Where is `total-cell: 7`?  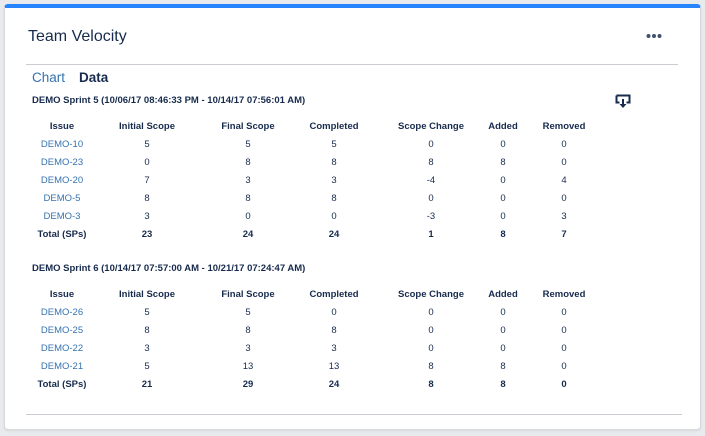
total-cell: 7 is located at coordinates (564, 234).